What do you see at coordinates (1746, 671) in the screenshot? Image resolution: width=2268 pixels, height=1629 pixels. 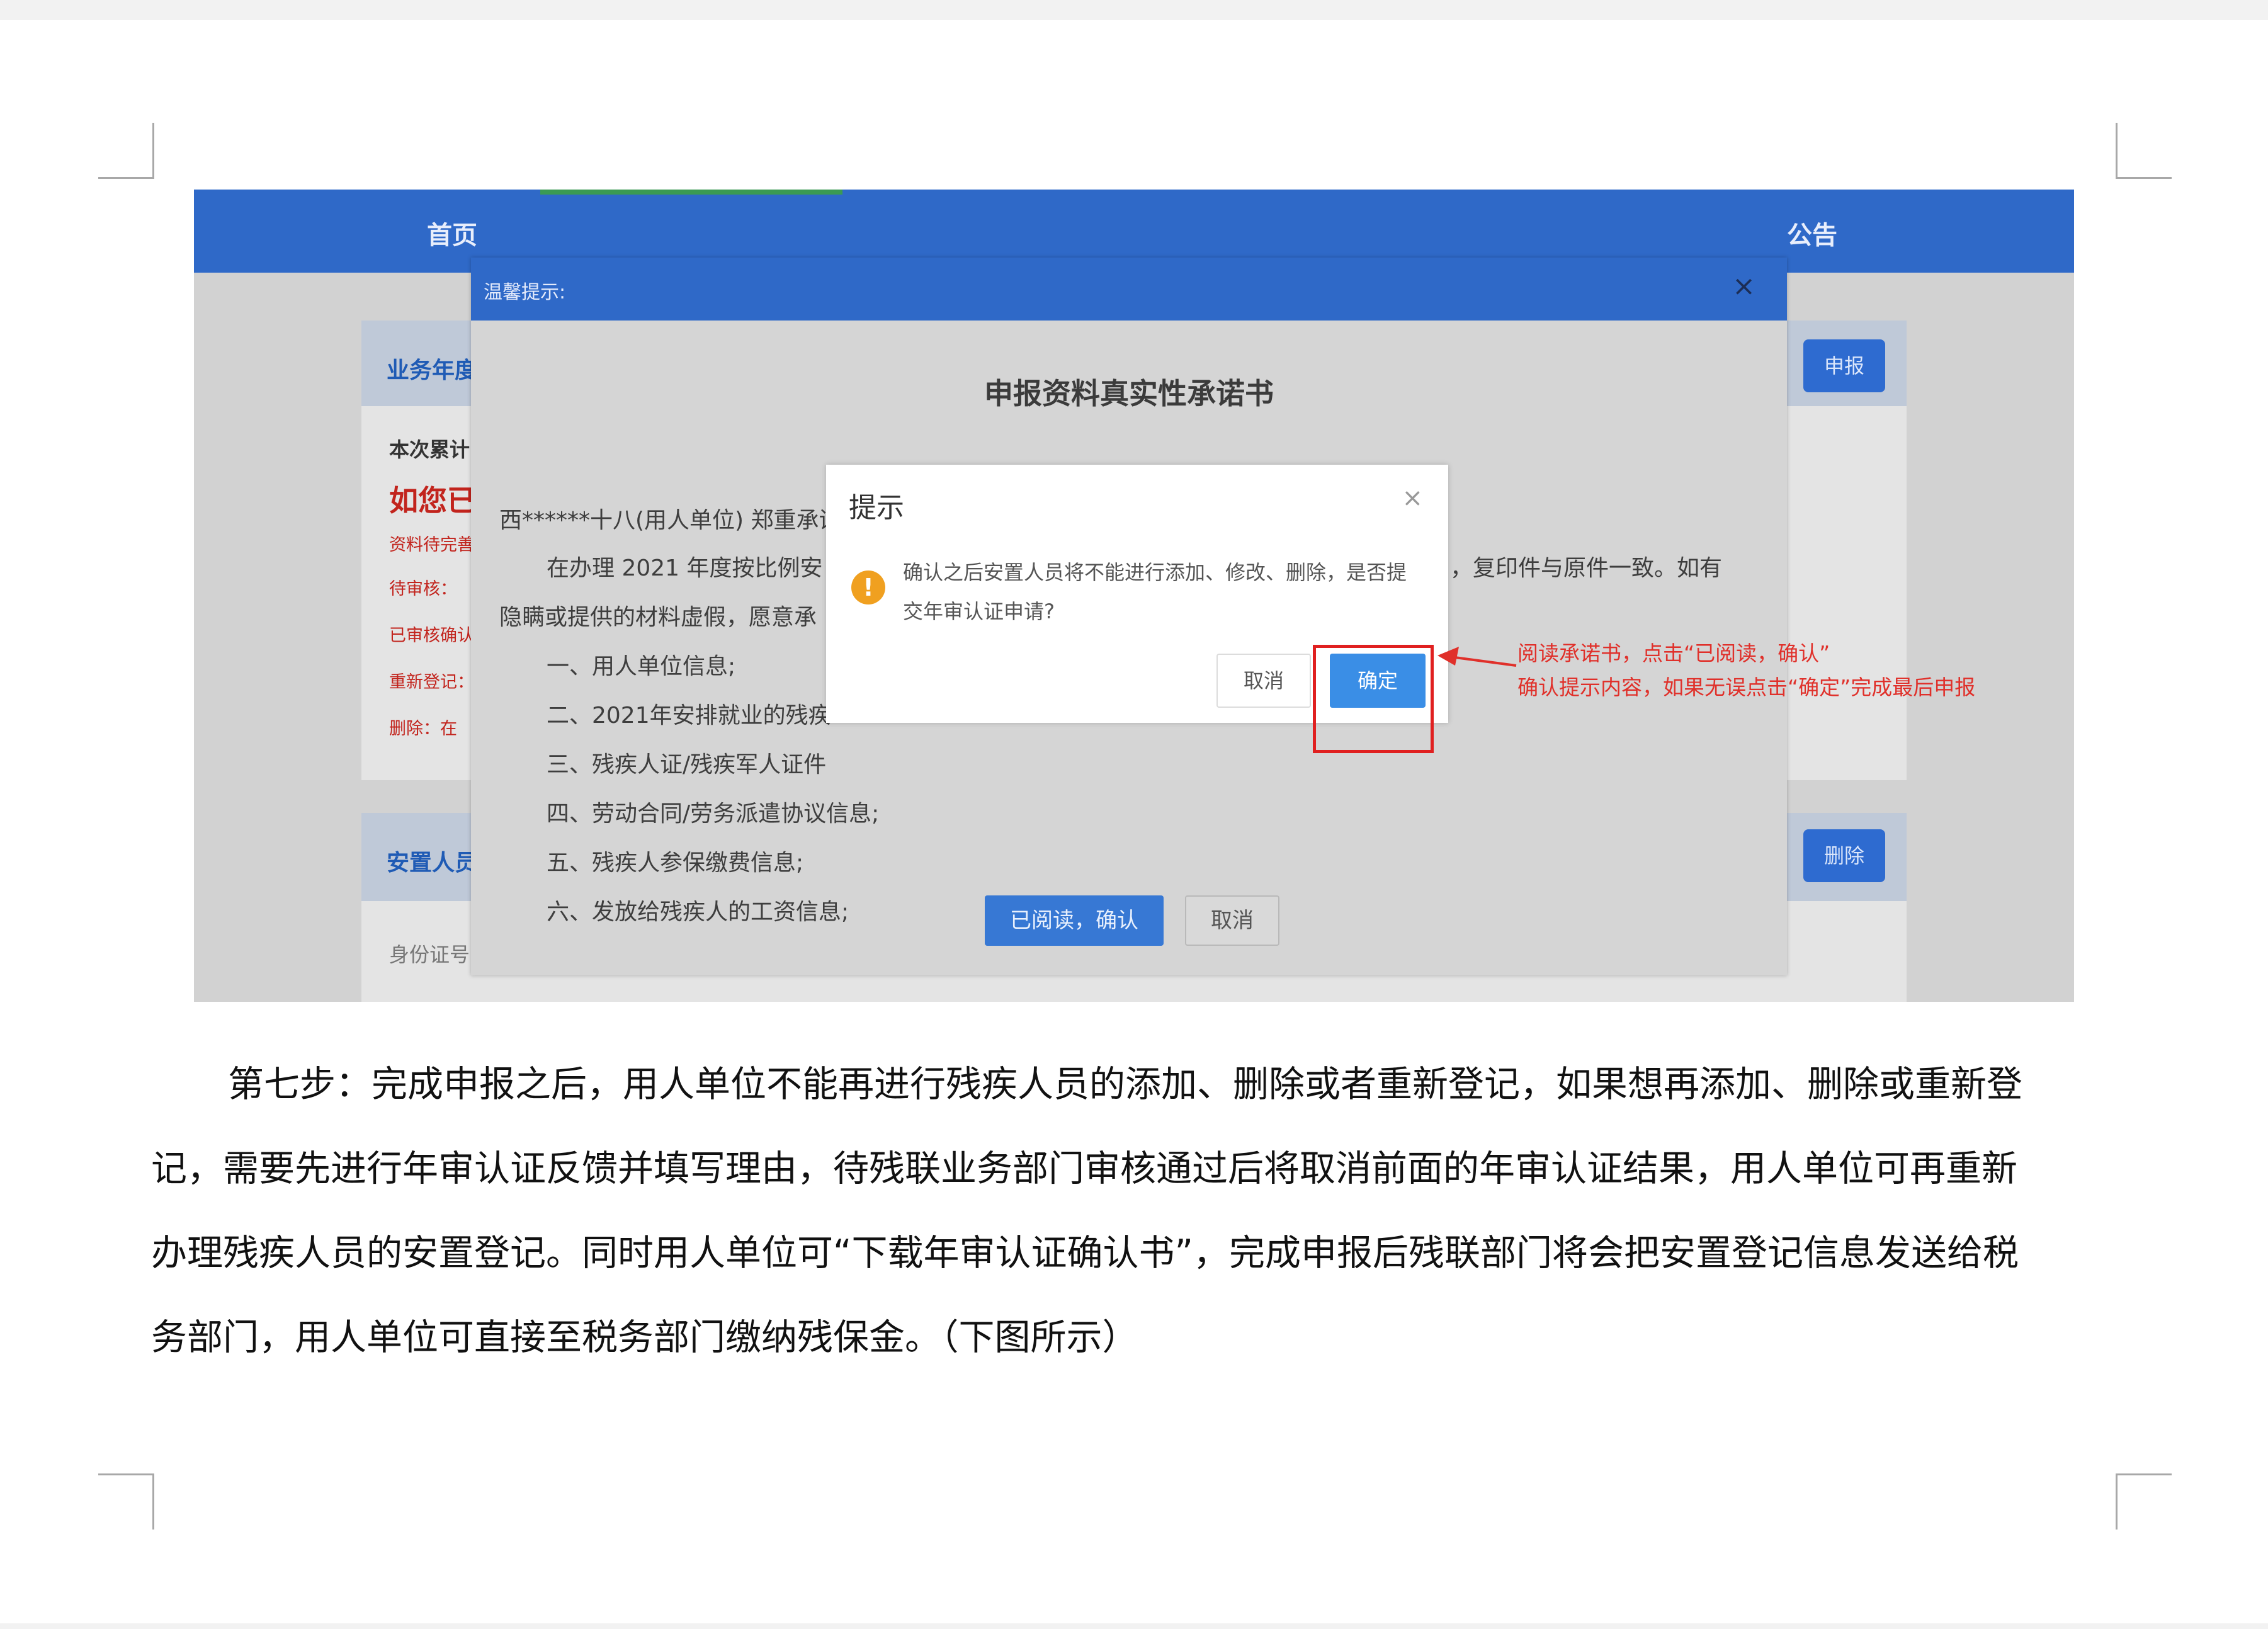 I see `annotation-text: 阅读承诺书，点击“已阅读，确认” 确认提示内容，如果无误点击“确定”完成最后申报` at bounding box center [1746, 671].